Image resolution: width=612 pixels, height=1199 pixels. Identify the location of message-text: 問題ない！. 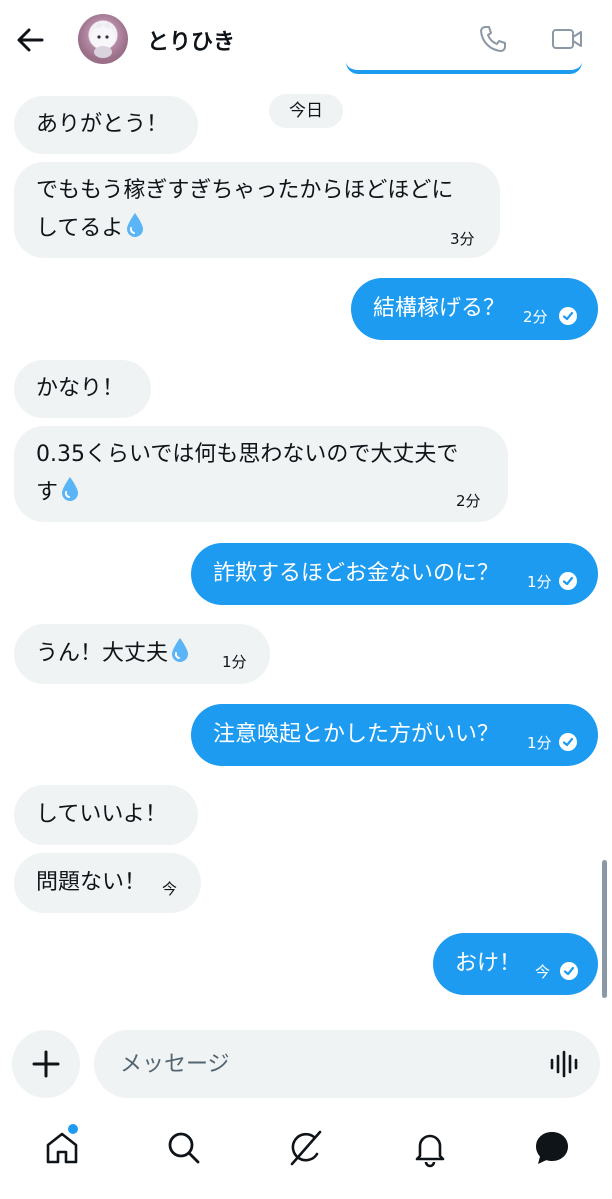
(91, 882).